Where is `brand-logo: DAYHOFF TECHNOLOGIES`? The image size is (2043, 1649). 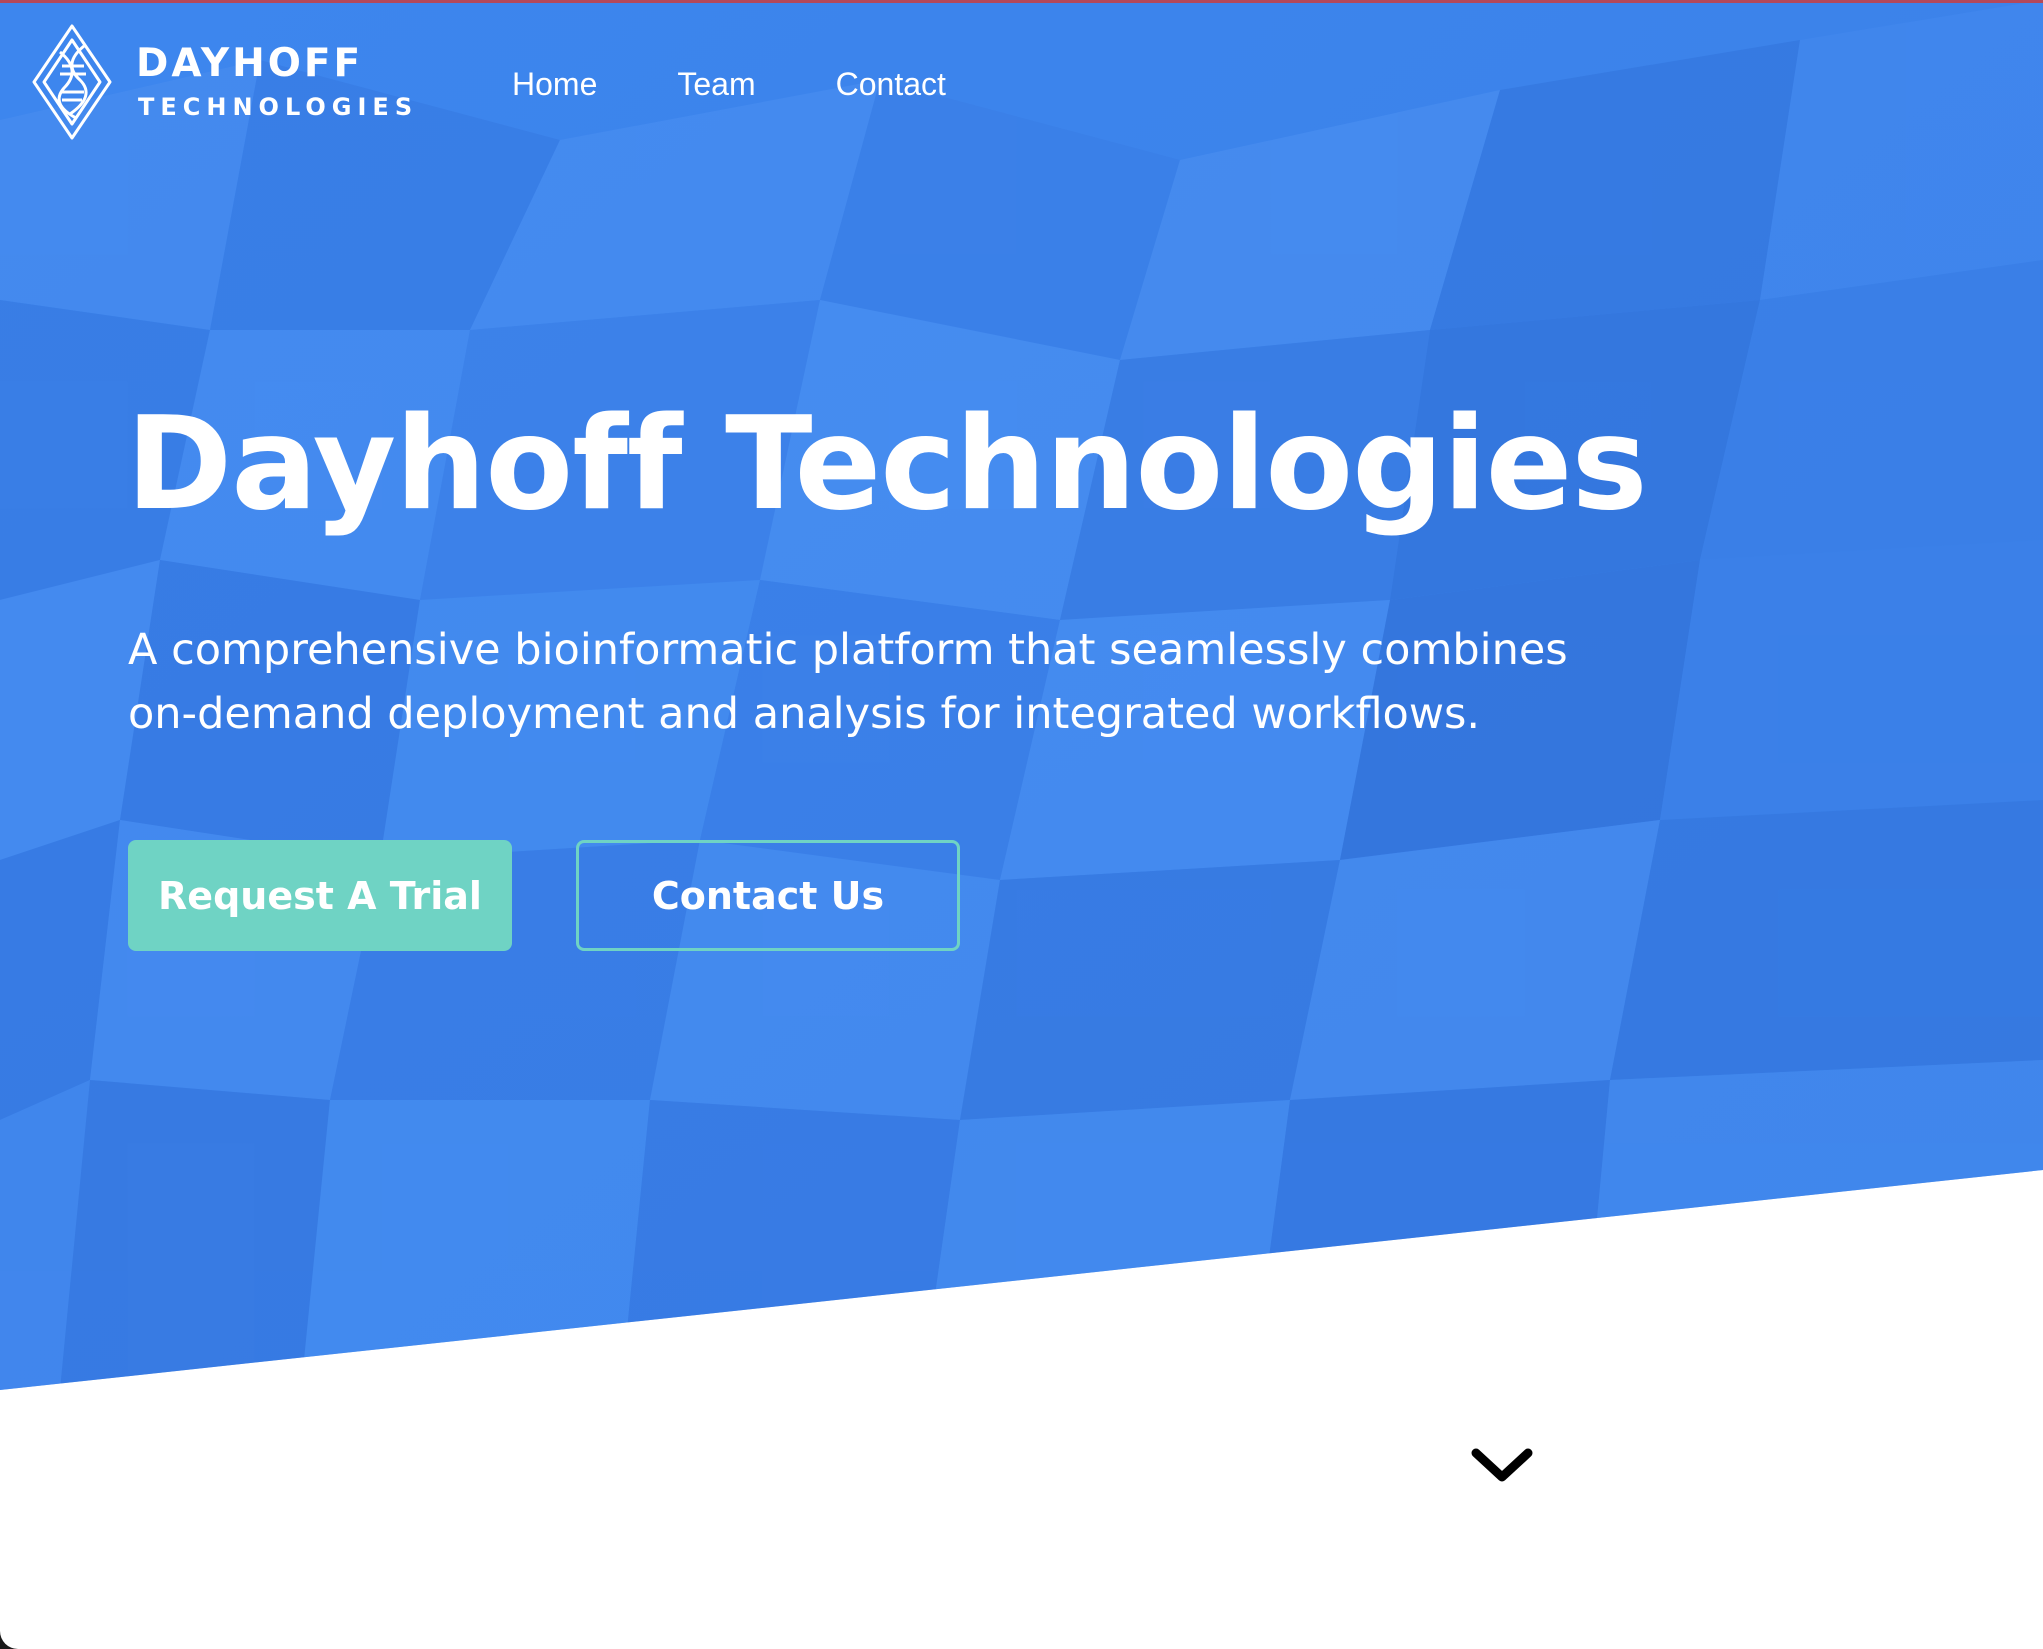 brand-logo: DAYHOFF TECHNOLOGIES is located at coordinates (230, 82).